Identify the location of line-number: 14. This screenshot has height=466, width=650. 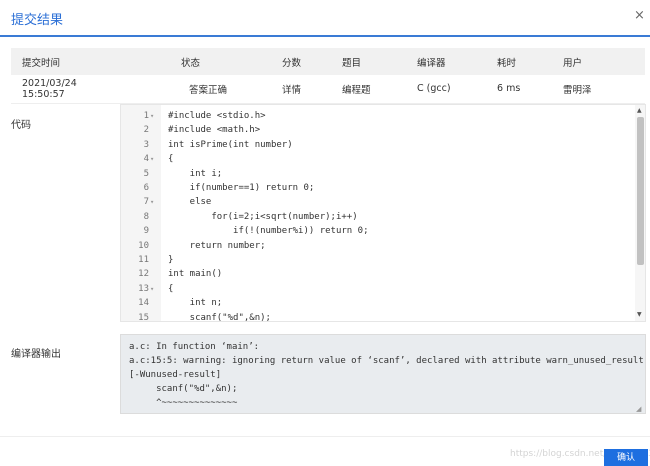
(143, 303).